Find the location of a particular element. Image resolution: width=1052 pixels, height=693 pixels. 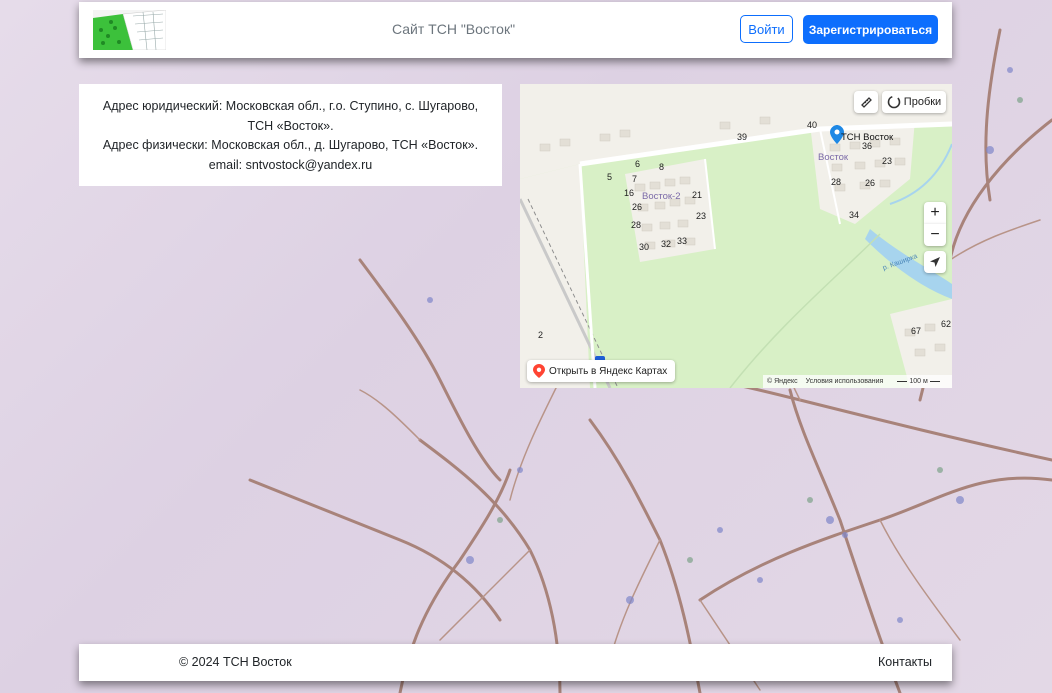

house-number: 30 is located at coordinates (644, 247).